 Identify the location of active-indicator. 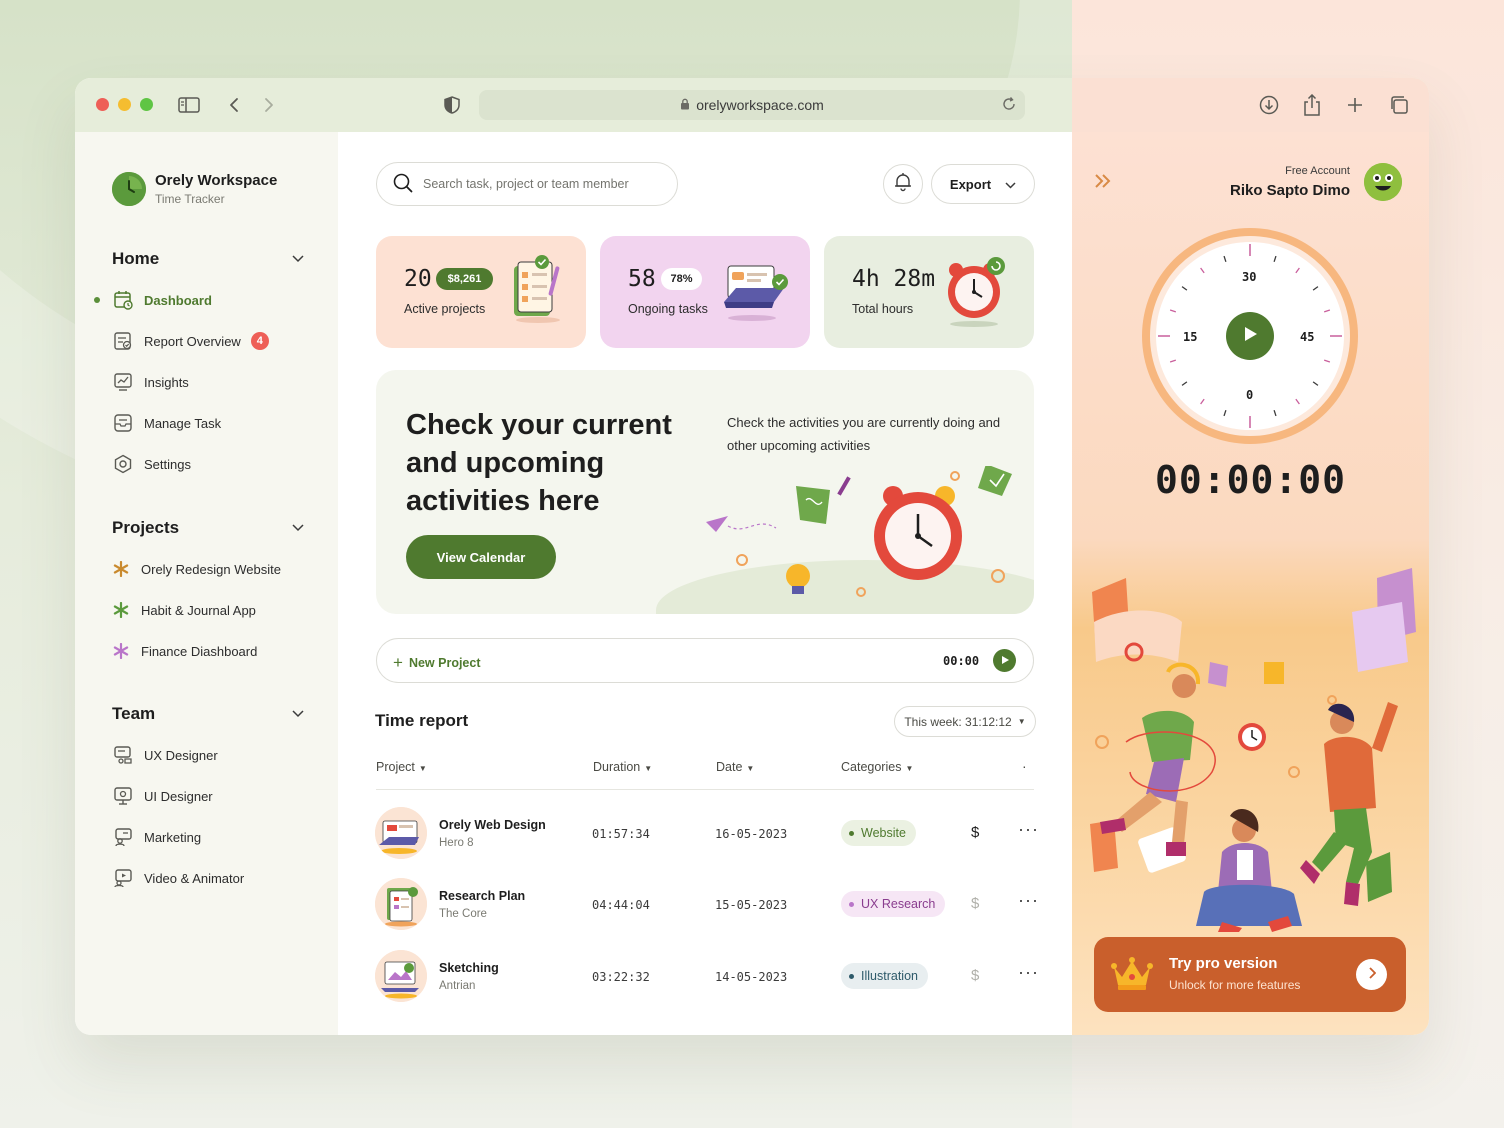
(97, 300).